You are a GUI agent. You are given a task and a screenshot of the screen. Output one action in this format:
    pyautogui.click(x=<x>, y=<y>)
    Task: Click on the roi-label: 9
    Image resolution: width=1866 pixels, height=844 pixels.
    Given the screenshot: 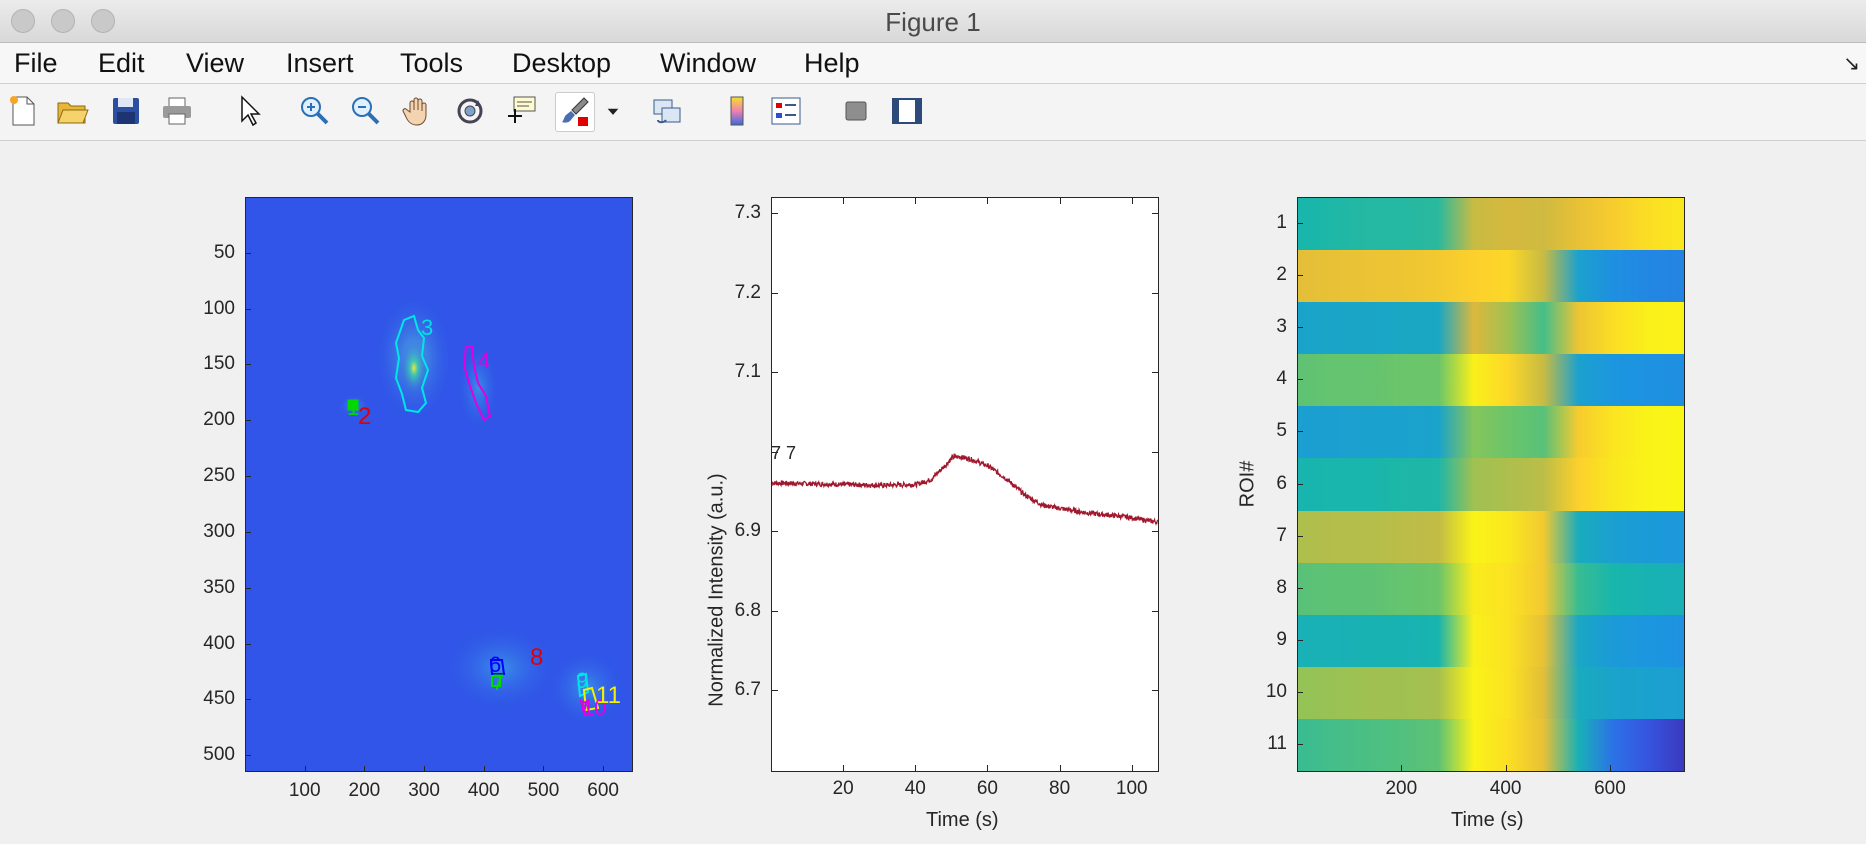 What is the action you would take?
    pyautogui.click(x=582, y=680)
    